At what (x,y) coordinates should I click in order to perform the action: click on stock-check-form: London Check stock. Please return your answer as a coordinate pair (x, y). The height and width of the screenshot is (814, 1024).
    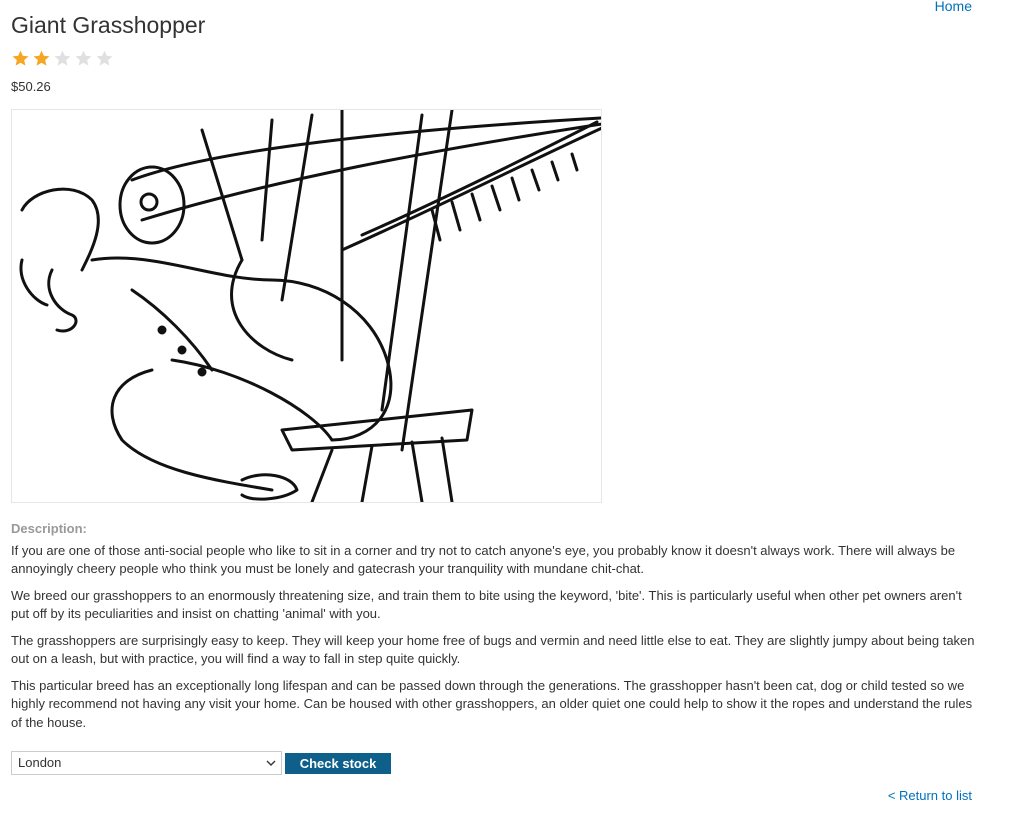
    Looking at the image, I should click on (201, 763).